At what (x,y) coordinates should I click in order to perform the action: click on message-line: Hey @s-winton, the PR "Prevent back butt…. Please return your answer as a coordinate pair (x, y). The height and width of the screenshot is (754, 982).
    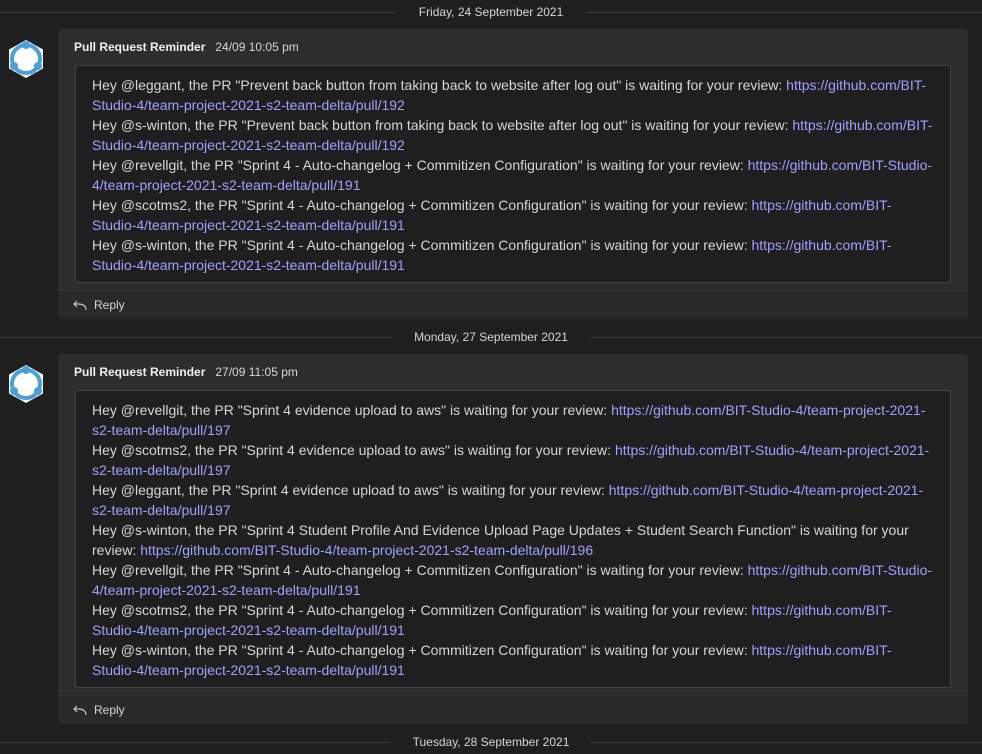
    Looking at the image, I should click on (513, 135).